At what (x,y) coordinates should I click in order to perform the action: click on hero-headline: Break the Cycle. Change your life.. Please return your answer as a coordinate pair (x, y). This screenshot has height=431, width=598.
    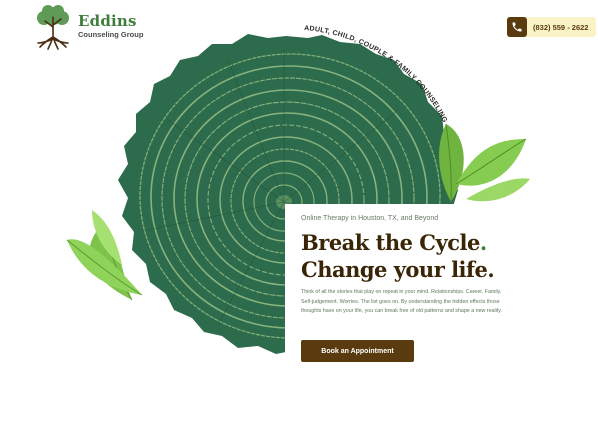
    Looking at the image, I should click on (398, 256).